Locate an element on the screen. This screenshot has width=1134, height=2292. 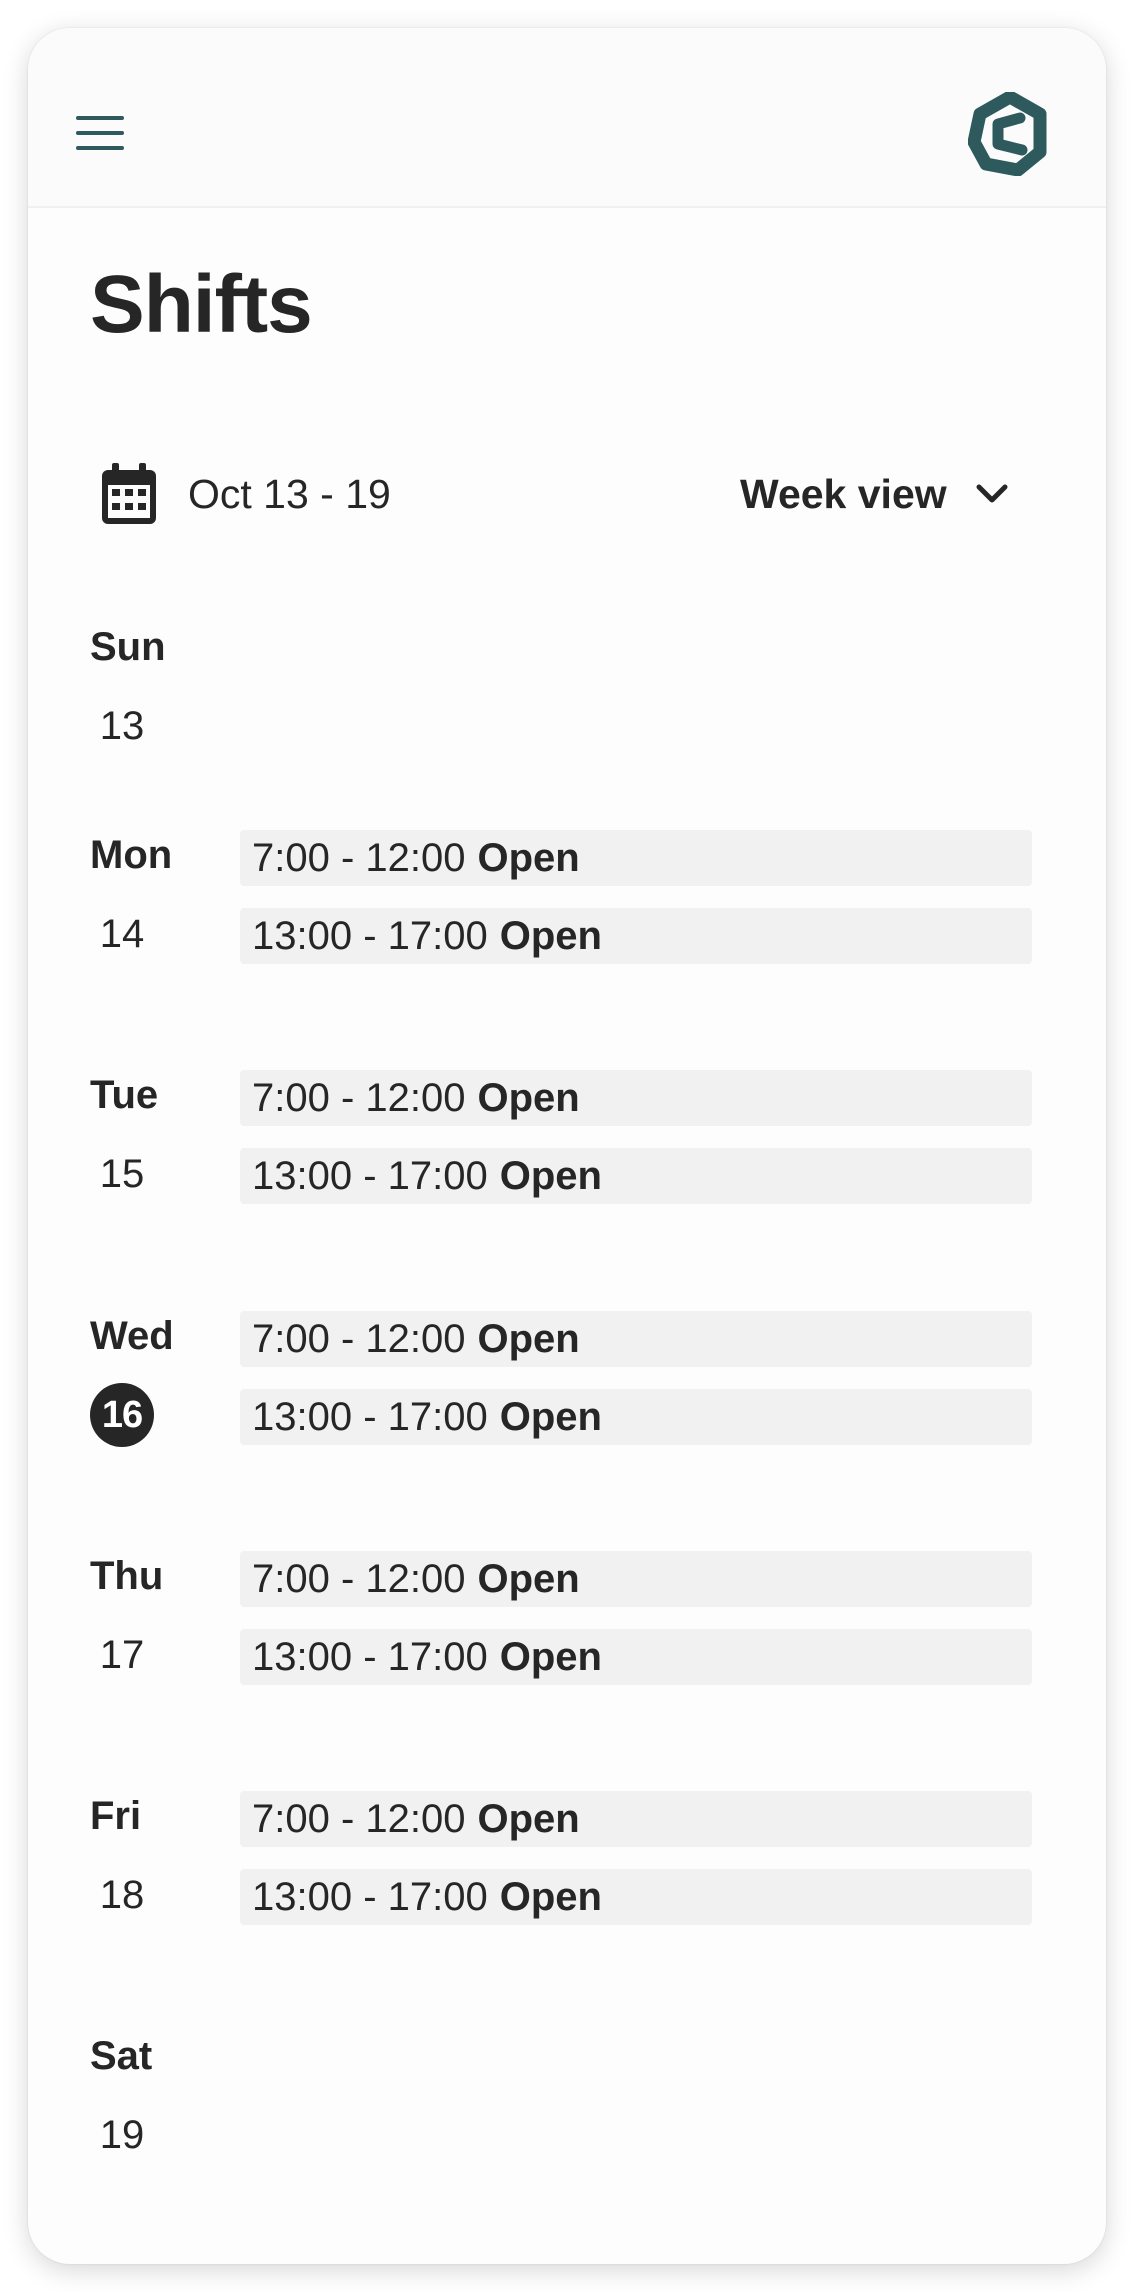
date-range-picker: Oct 13 - 19 is located at coordinates (245, 494).